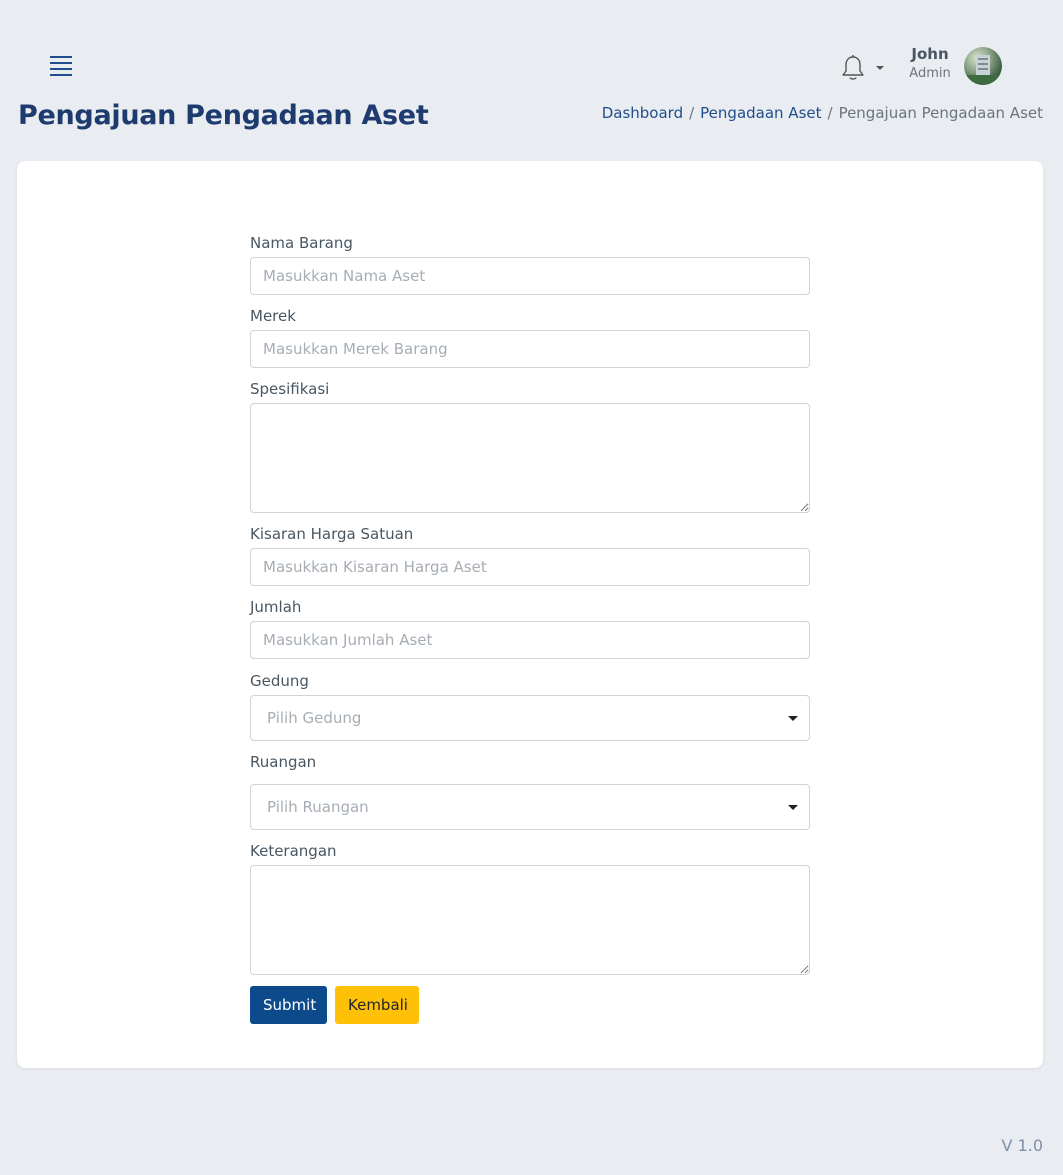  Describe the element at coordinates (332, 534) in the screenshot. I see `kisaran-harga-label: Kisaran Harga Satuan` at that location.